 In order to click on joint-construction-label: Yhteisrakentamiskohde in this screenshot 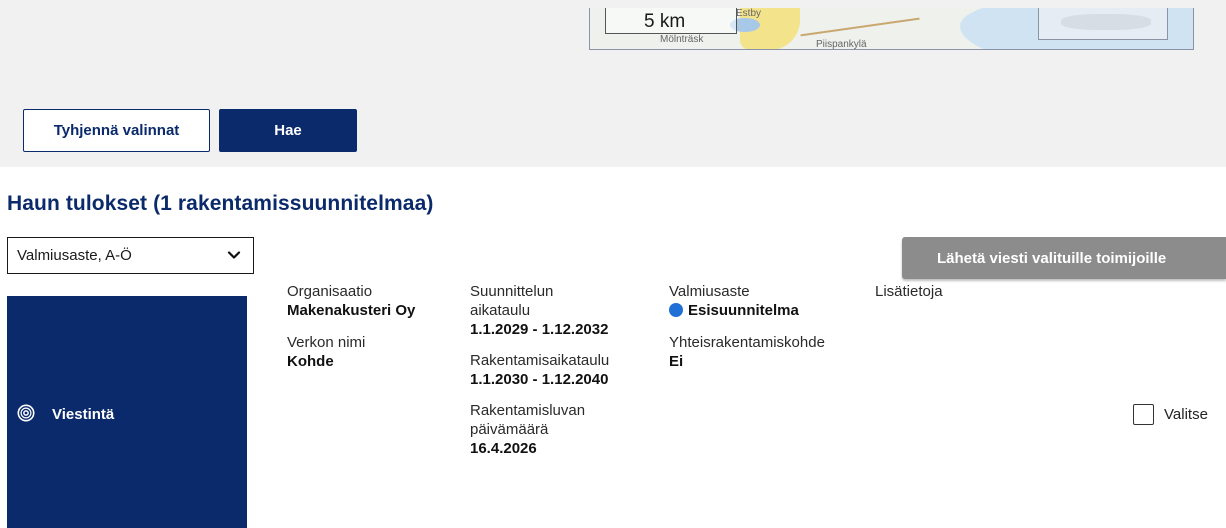, I will do `click(747, 342)`.